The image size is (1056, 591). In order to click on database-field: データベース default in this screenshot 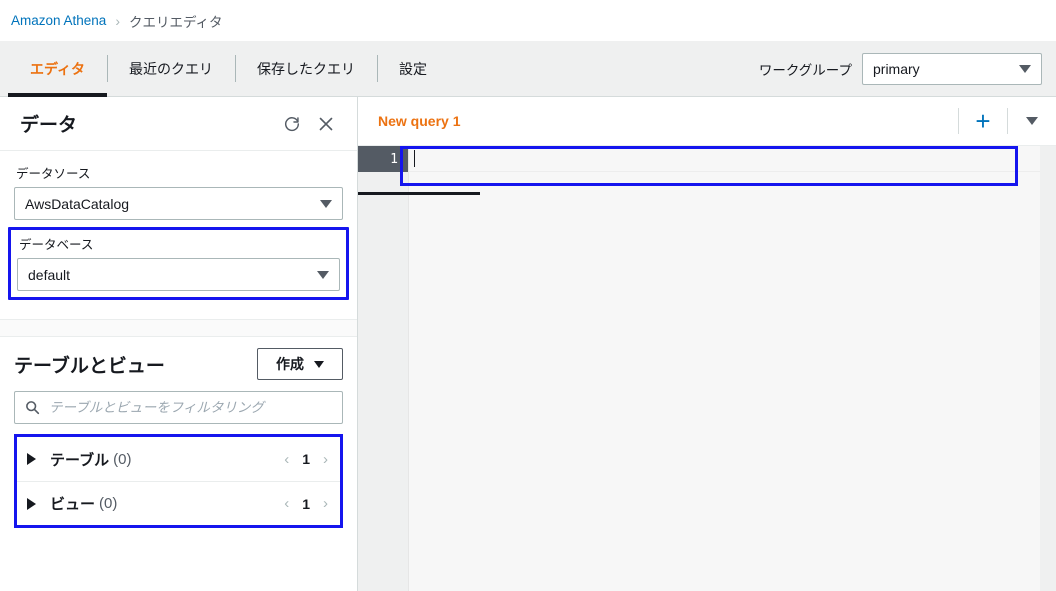, I will do `click(178, 263)`.